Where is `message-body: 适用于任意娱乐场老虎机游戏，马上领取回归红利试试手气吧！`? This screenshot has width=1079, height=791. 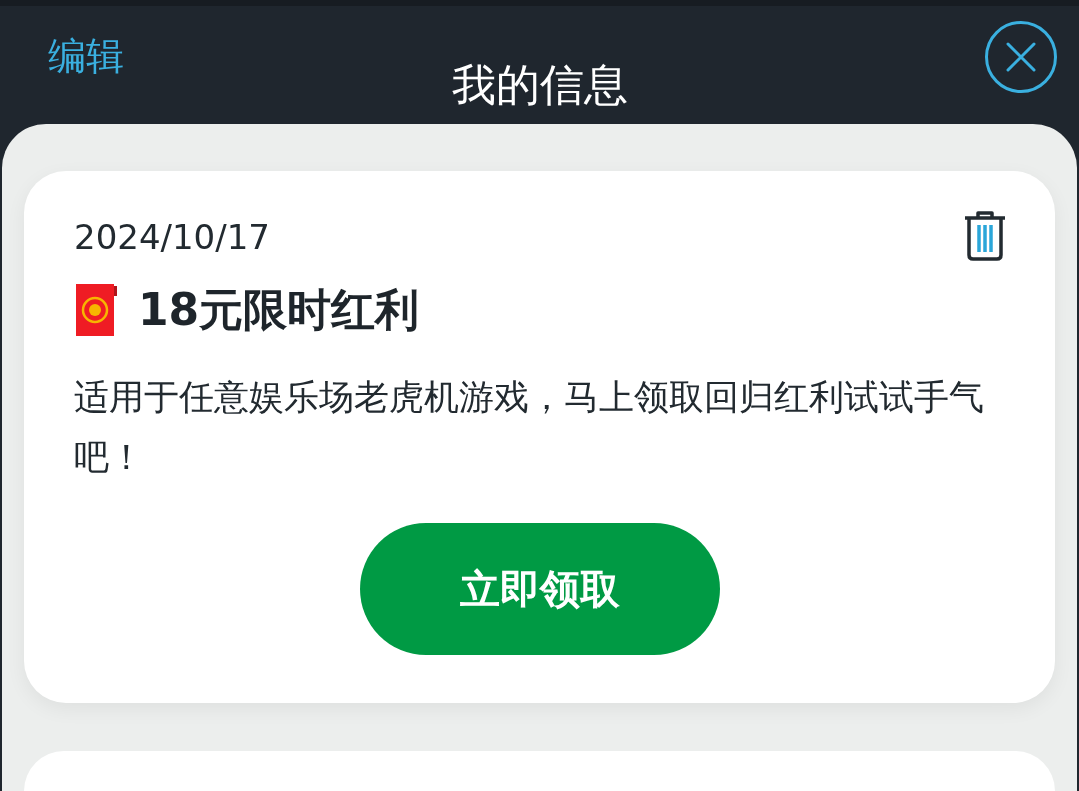 message-body: 适用于任意娱乐场老虎机游戏，马上领取回归红利试试手气吧！ is located at coordinates (529, 427).